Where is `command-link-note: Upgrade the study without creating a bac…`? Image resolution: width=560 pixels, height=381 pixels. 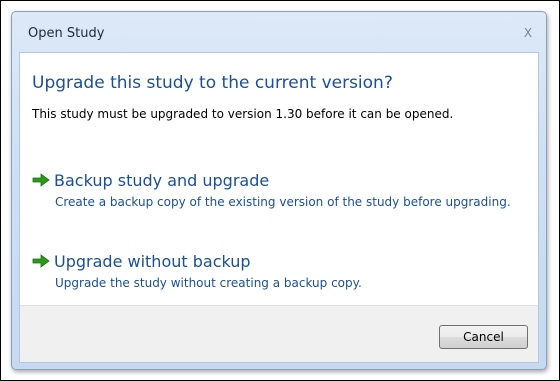
command-link-note: Upgrade the study without creating a bac… is located at coordinates (208, 283).